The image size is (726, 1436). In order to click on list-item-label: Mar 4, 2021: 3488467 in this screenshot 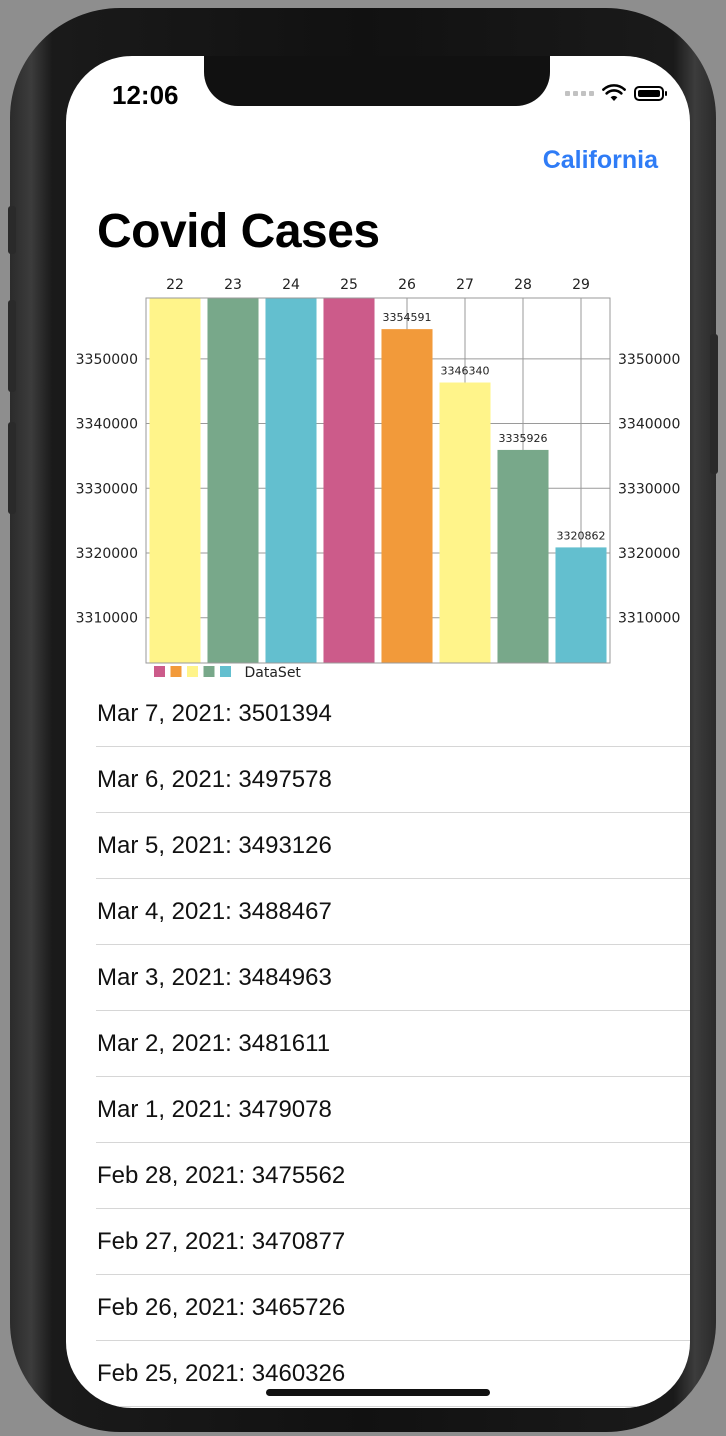, I will do `click(214, 911)`.